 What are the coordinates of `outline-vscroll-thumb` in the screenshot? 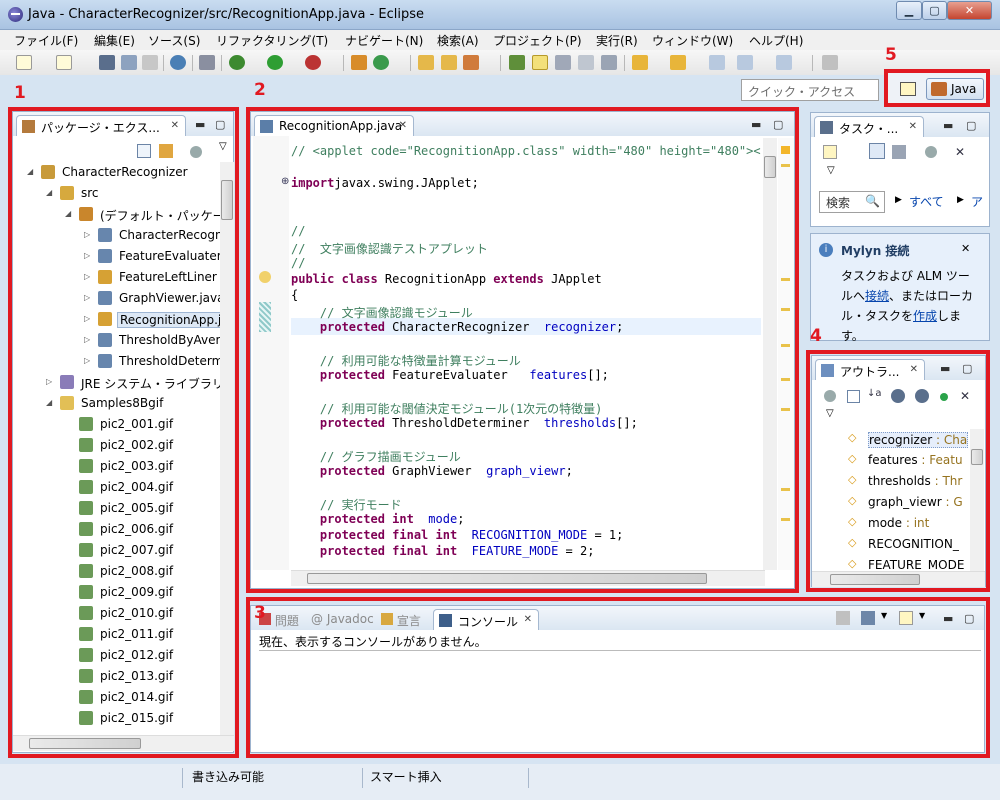 It's located at (977, 457).